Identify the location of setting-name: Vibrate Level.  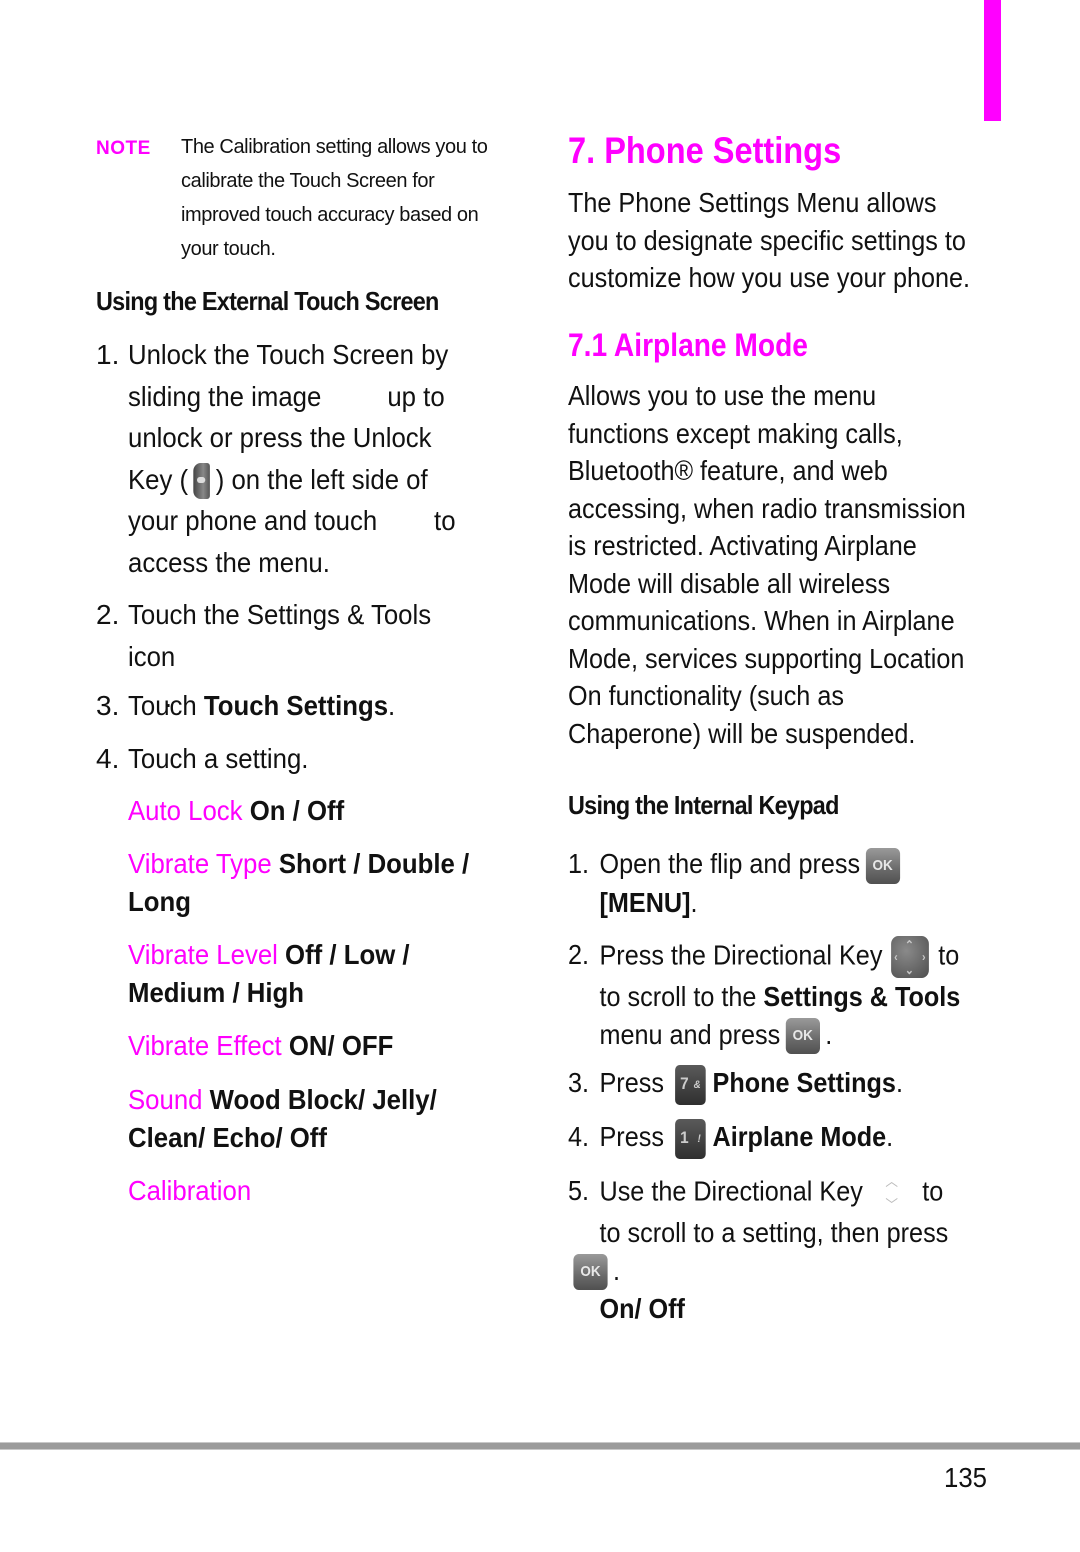
(203, 954).